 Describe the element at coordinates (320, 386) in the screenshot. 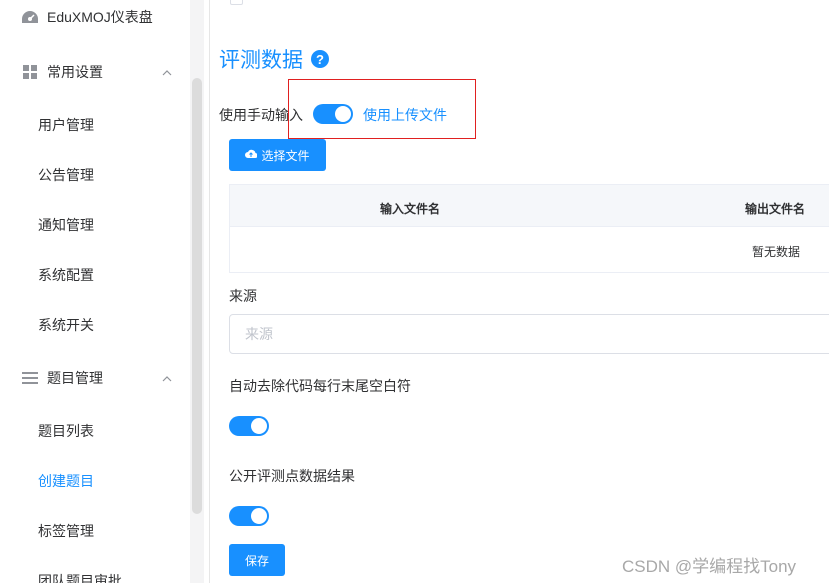

I see `trim-whitespace-label: 自动去除代码每行末尾空白符` at that location.